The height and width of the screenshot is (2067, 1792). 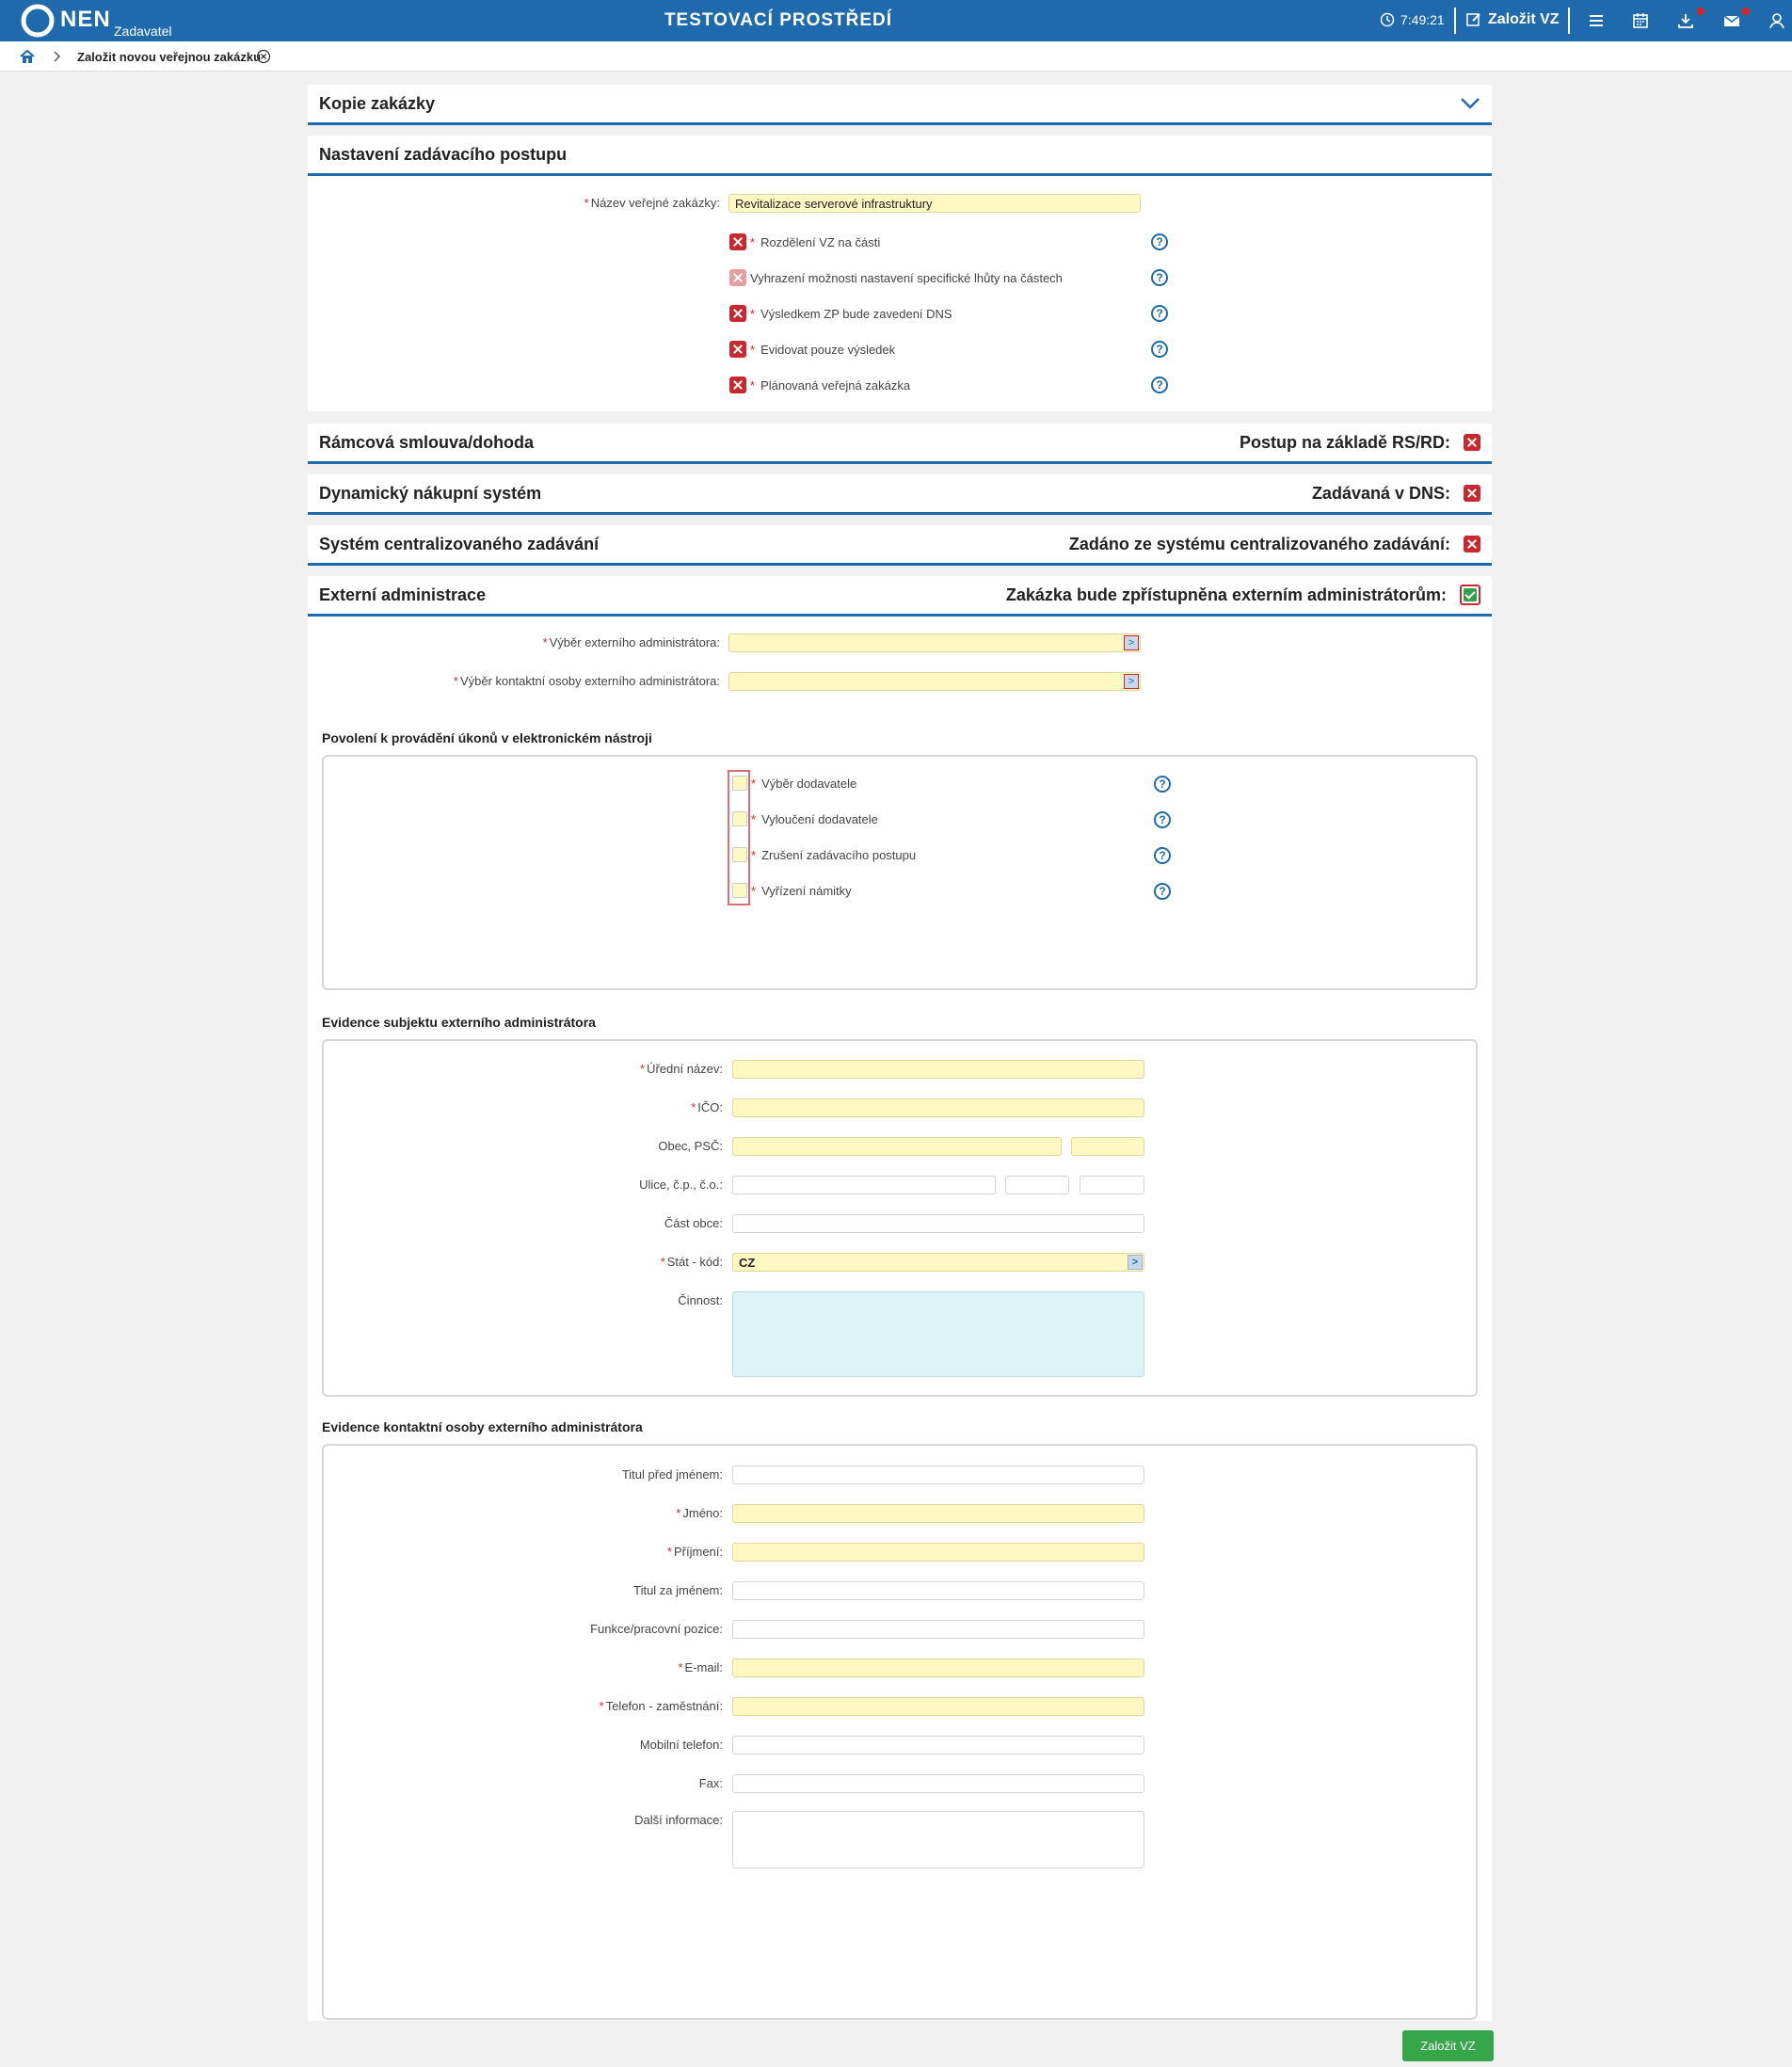 I want to click on menu-icon, so click(x=1596, y=20).